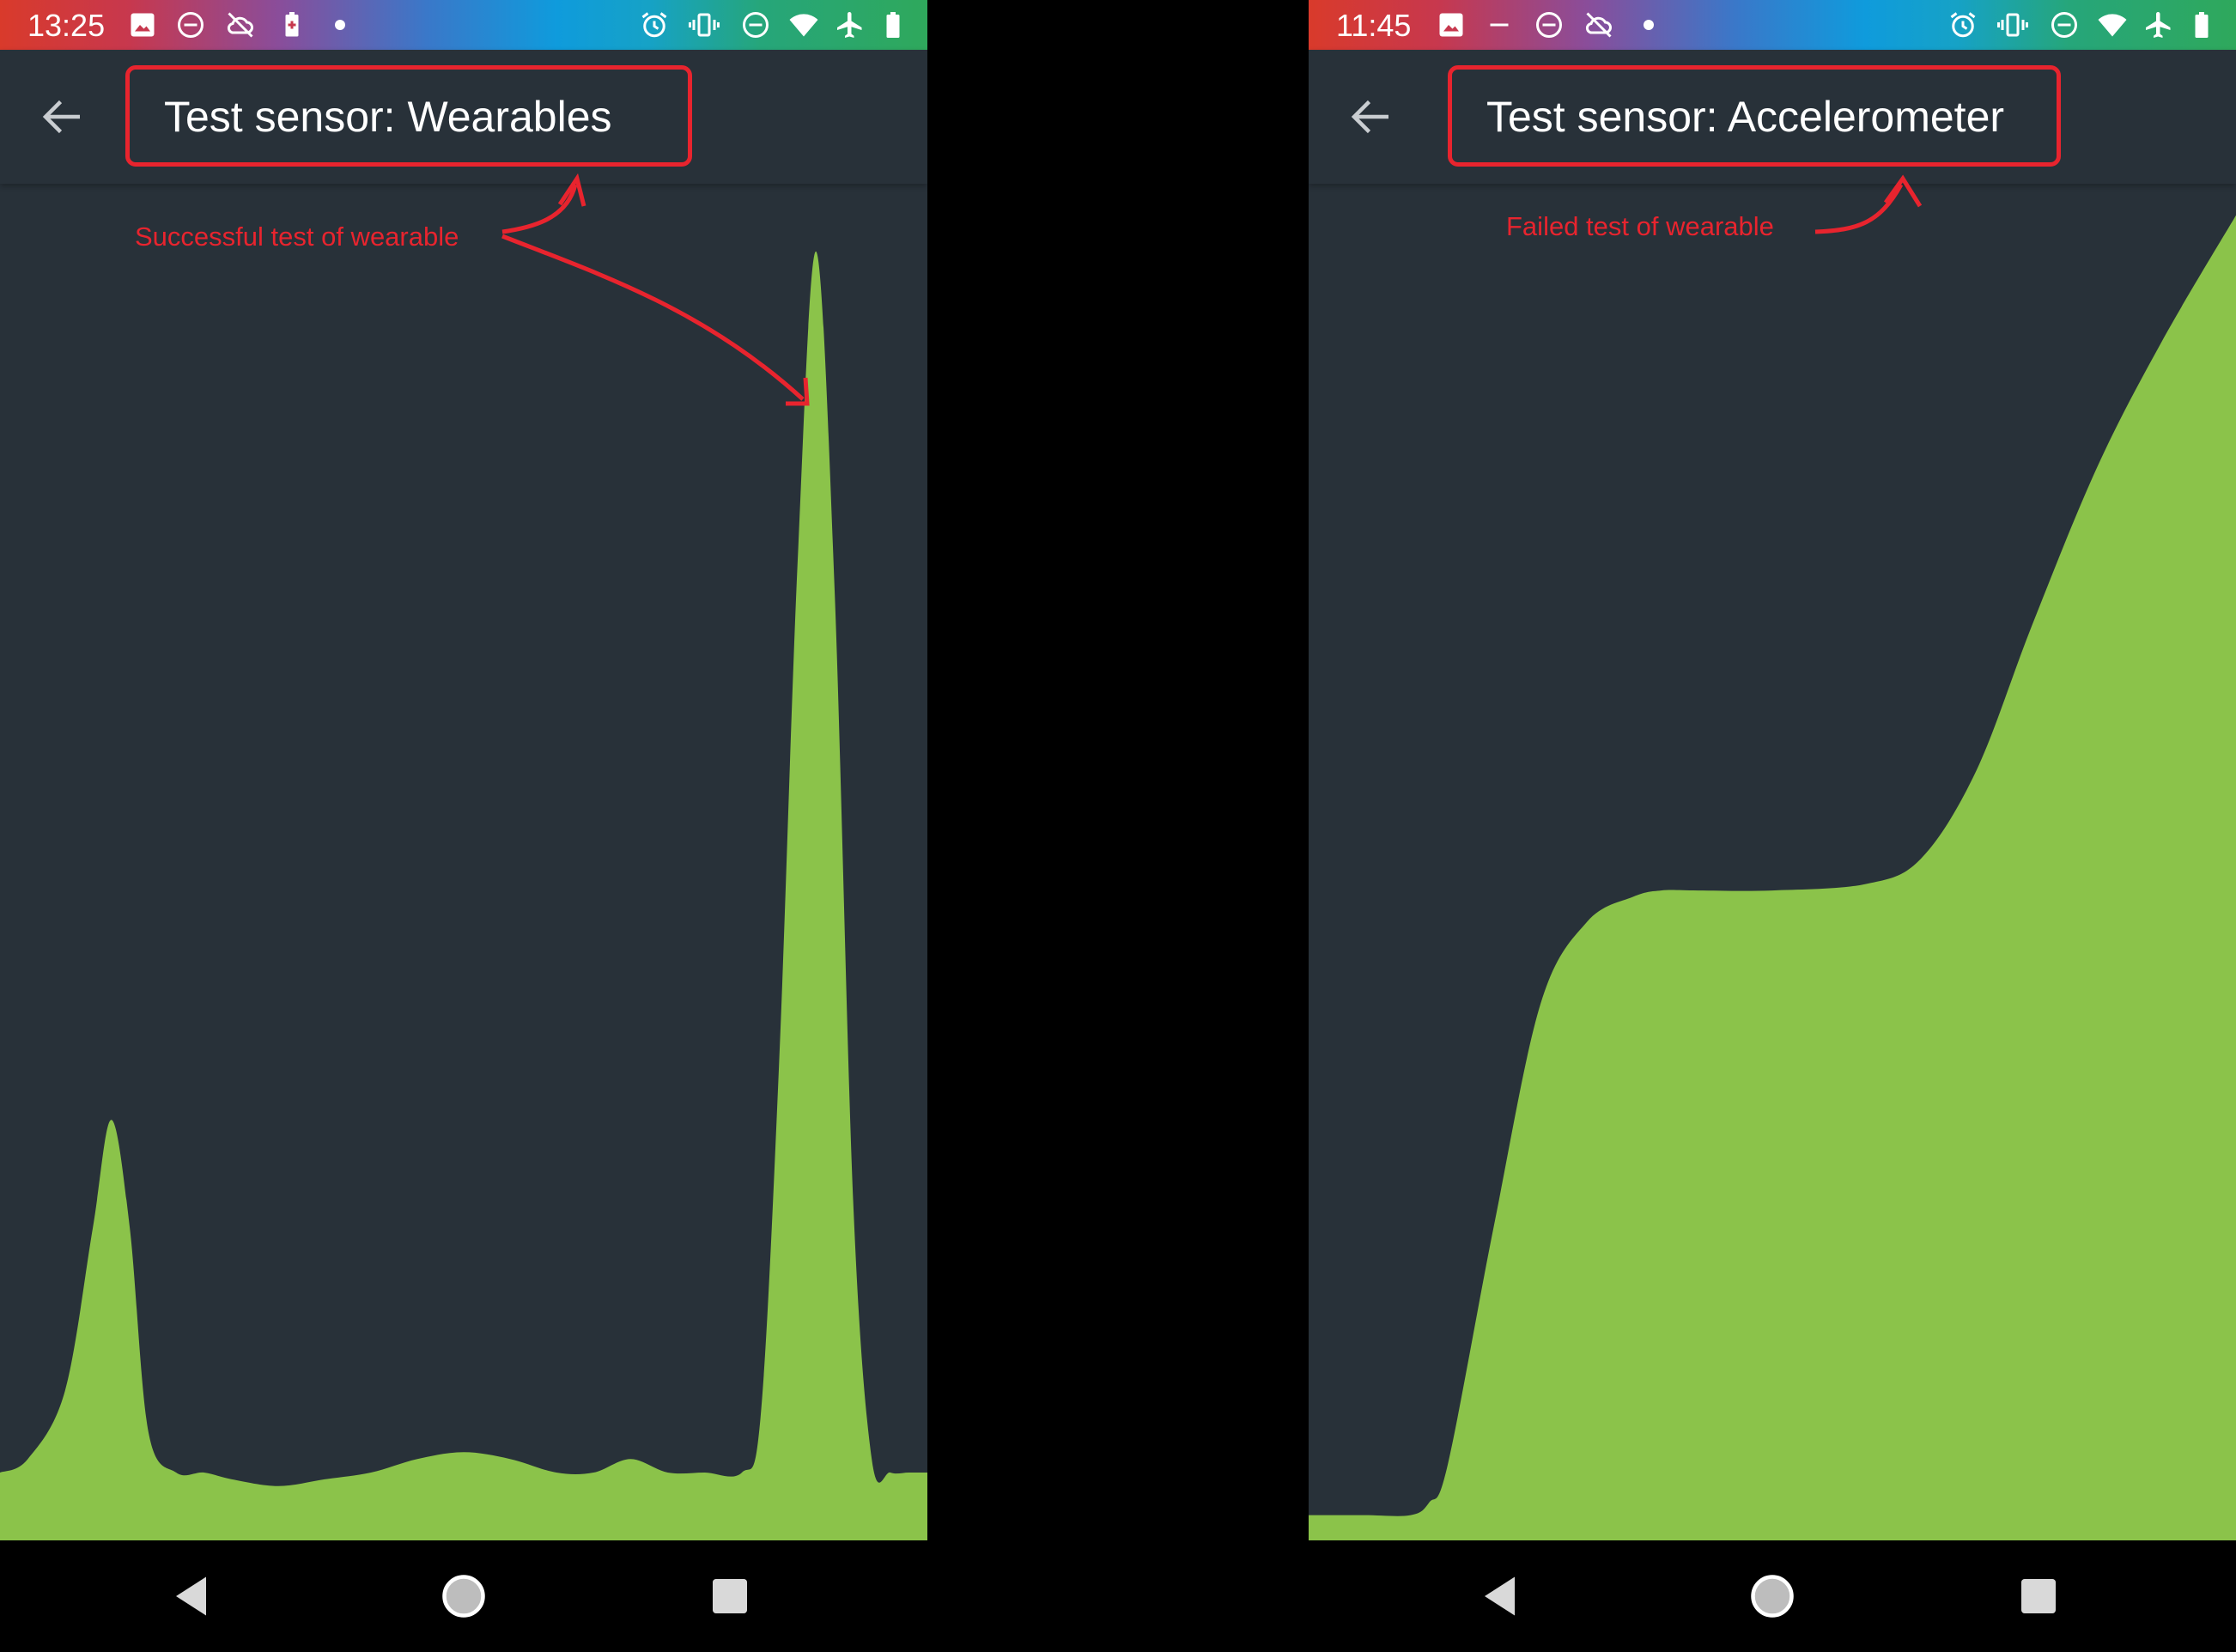  Describe the element at coordinates (1745, 117) in the screenshot. I see `page-title: Test sensor: Accelerometer` at that location.